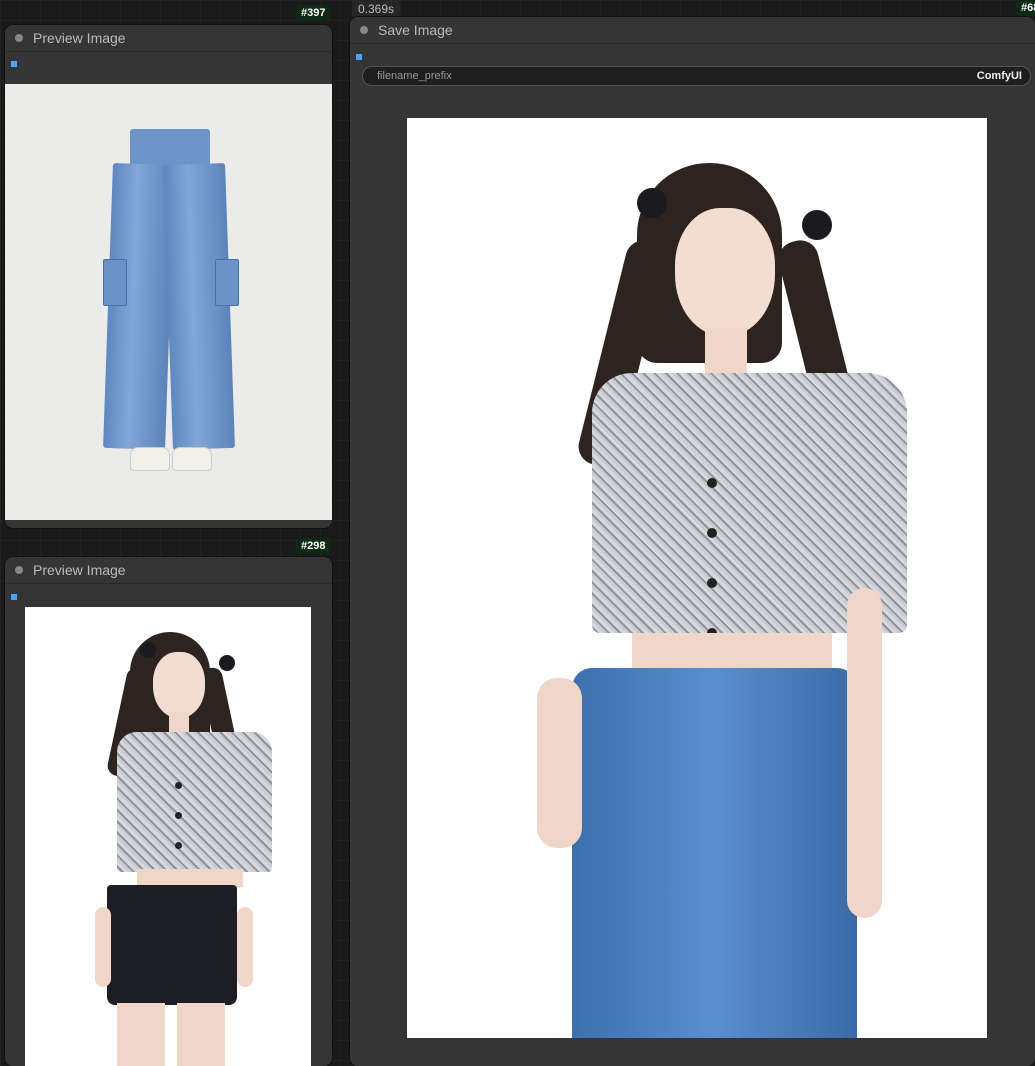 This screenshot has width=1035, height=1066. Describe the element at coordinates (414, 76) in the screenshot. I see `widget-label: filename_prefix` at that location.